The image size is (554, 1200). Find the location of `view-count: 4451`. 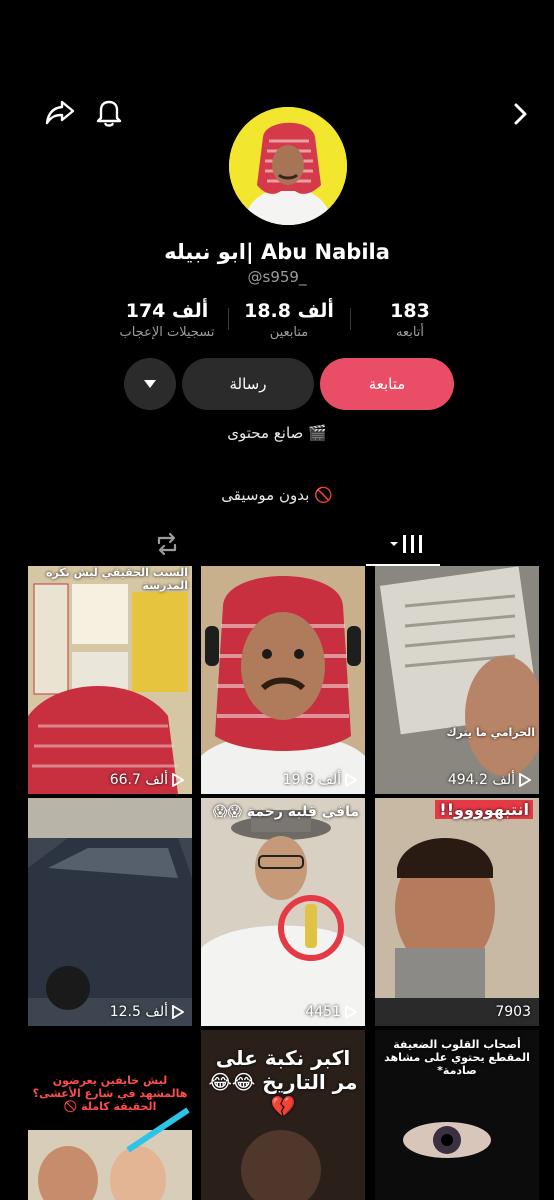

view-count: 4451 is located at coordinates (323, 1012).